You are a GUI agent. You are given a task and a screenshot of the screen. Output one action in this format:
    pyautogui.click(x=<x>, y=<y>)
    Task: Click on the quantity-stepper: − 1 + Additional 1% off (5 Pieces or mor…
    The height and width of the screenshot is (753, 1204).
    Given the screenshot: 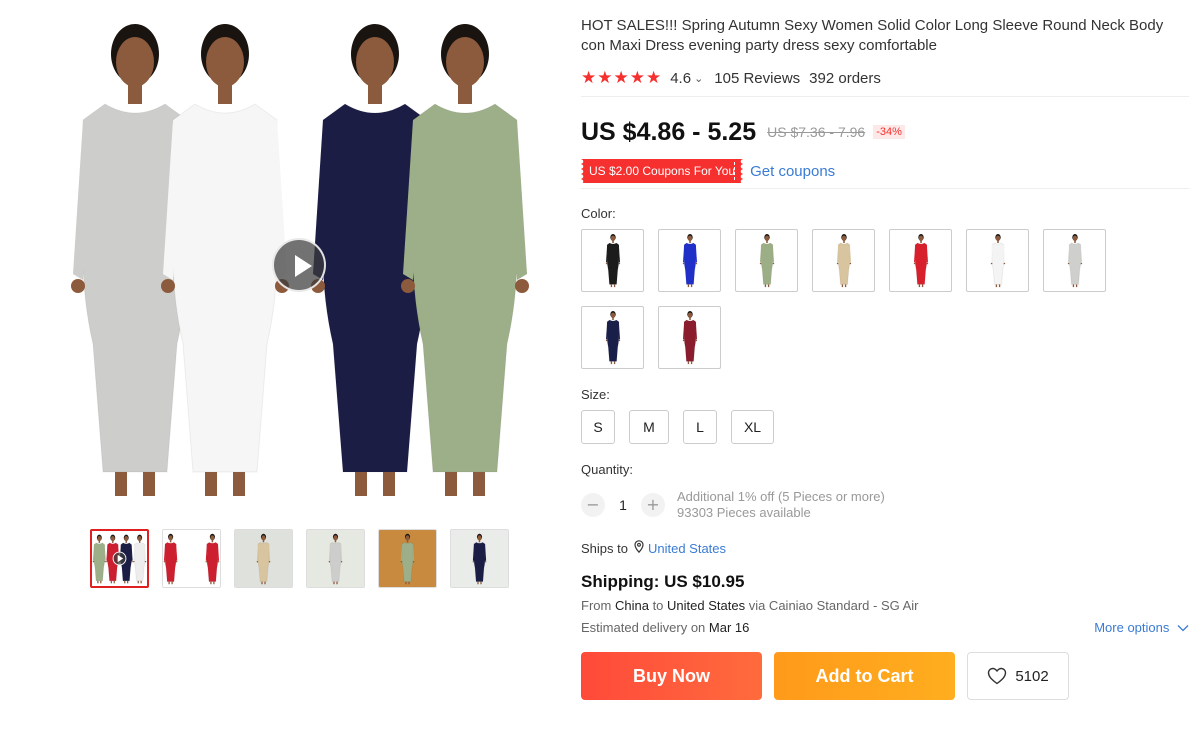 What is the action you would take?
    pyautogui.click(x=886, y=505)
    